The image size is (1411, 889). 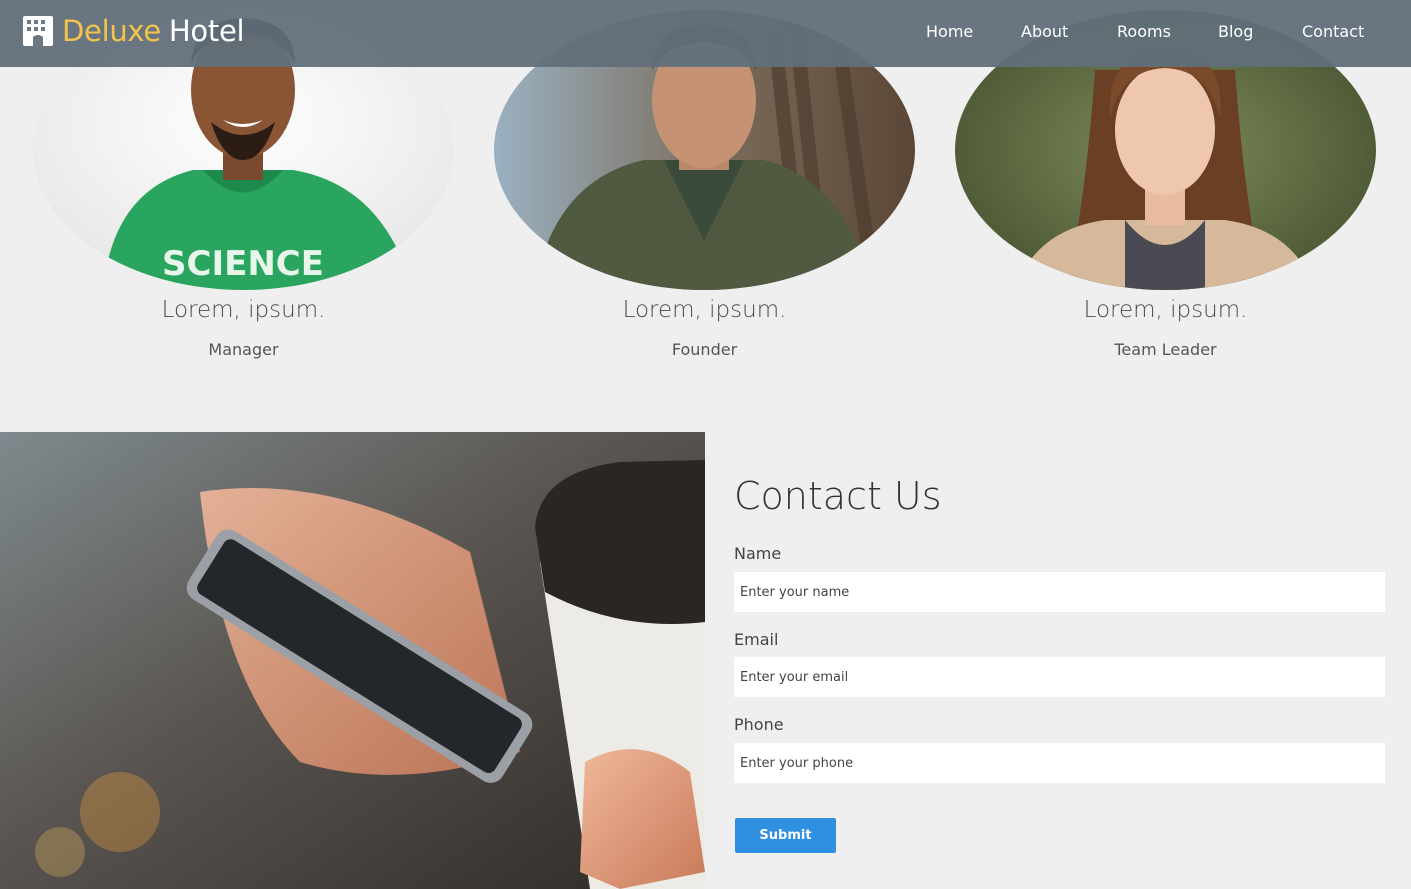 I want to click on phone-input, so click(x=1059, y=763).